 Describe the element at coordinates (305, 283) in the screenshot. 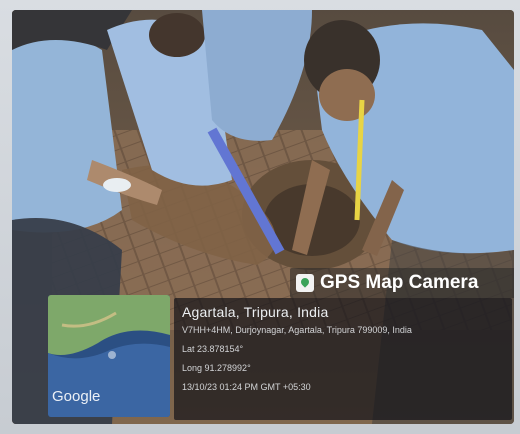

I see `map-pin-icon` at that location.